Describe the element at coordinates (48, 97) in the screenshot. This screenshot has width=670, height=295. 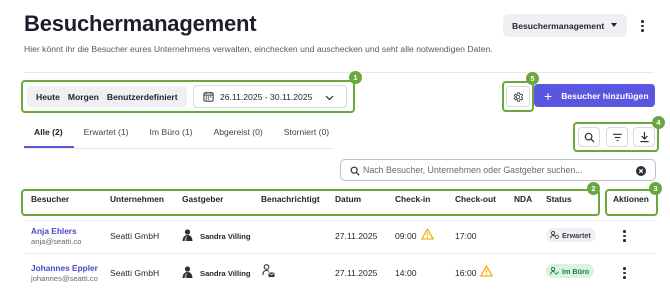
I see `period-today: Heute` at that location.